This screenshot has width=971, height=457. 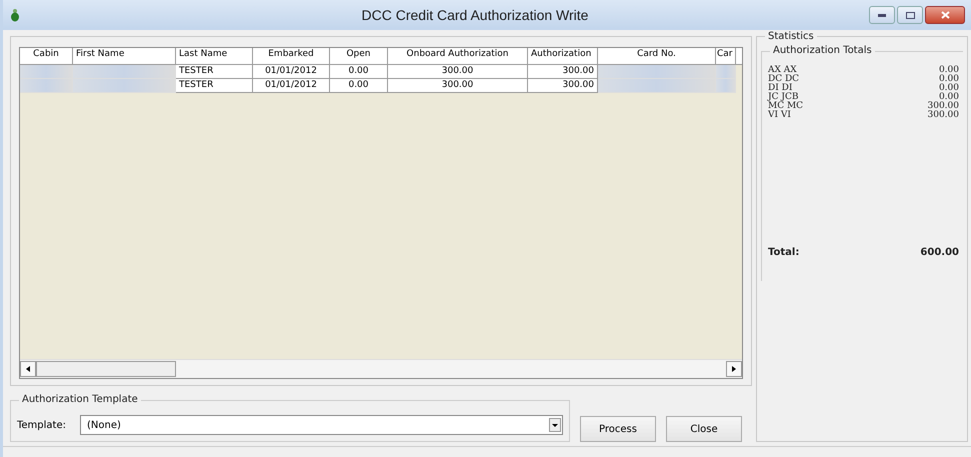 I want to click on window-title: DCC Credit Card Authorization Write, so click(x=475, y=15).